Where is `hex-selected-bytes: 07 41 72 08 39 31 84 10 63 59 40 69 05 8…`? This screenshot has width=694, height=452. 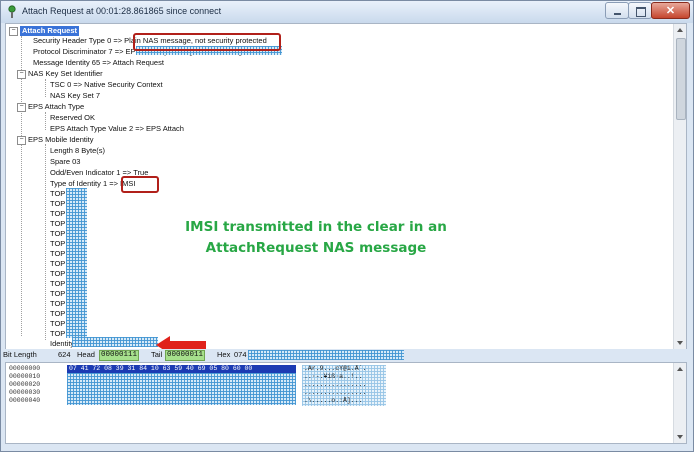
hex-selected-bytes: 07 41 72 08 39 31 84 10 63 59 40 69 05 8… is located at coordinates (181, 369).